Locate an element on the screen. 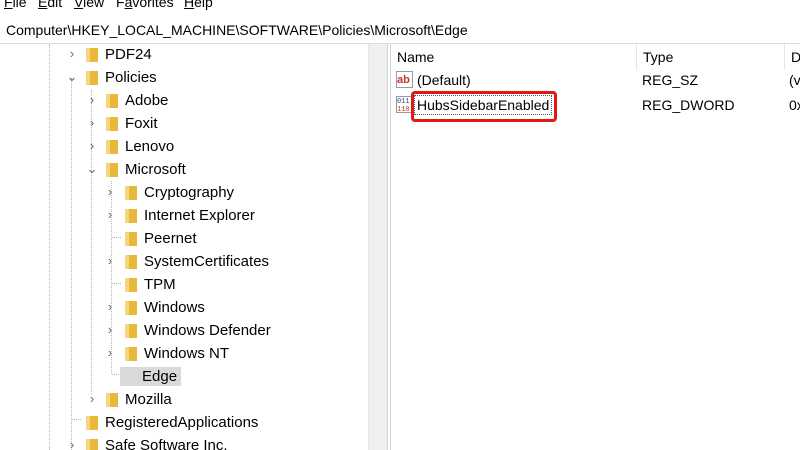  tree-node-windows: › Windows is located at coordinates (184, 308).